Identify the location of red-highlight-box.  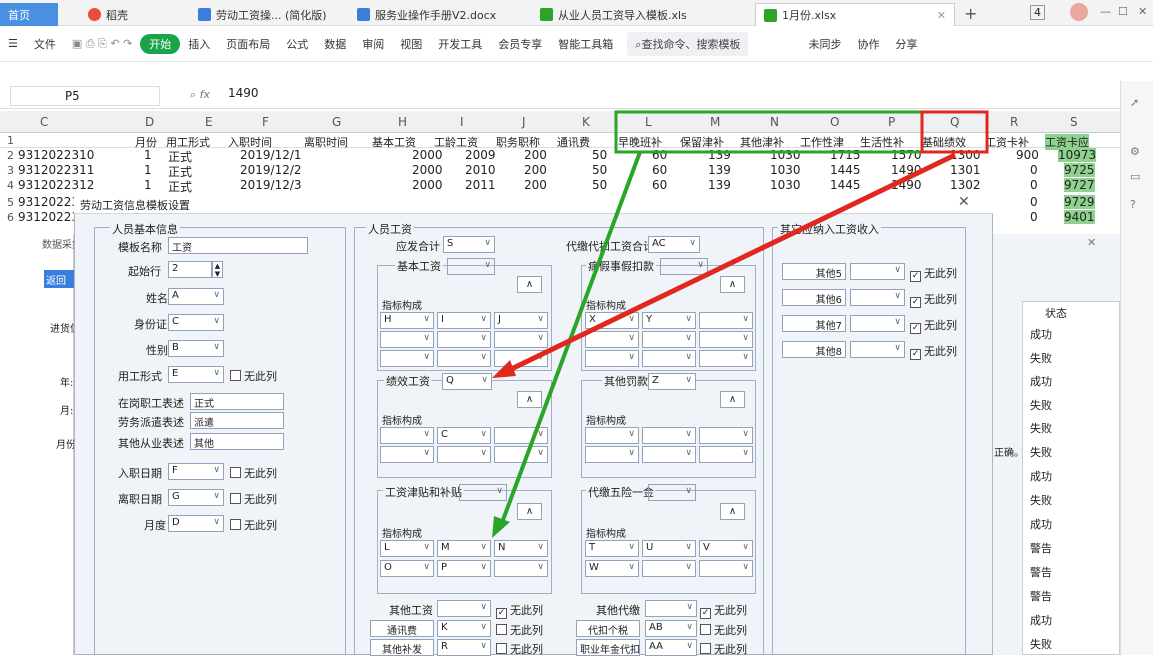
(954, 132).